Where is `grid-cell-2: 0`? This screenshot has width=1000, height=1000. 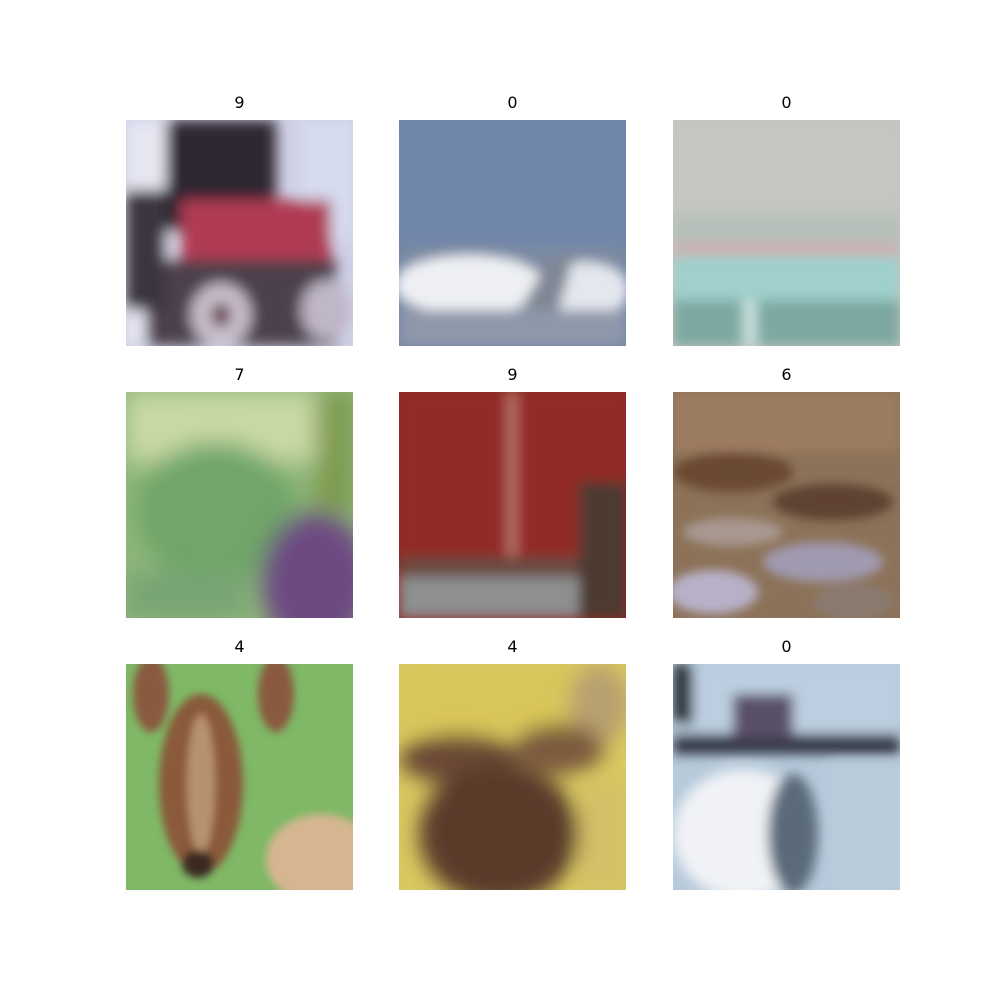 grid-cell-2: 0 is located at coordinates (512, 222).